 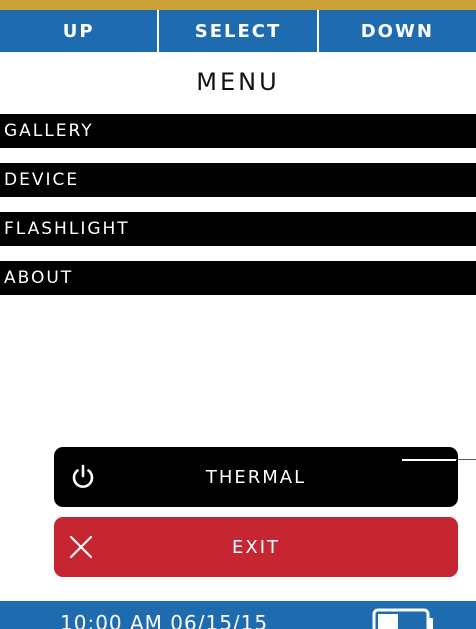 I want to click on battery-icon, so click(x=402, y=618).